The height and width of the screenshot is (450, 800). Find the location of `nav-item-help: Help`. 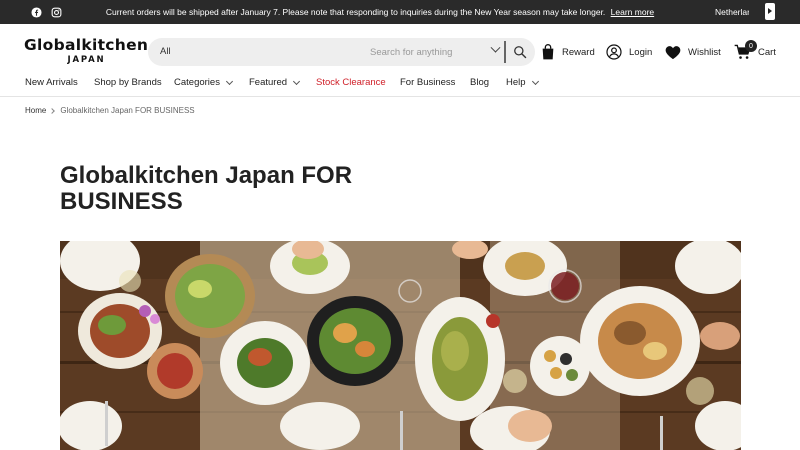

nav-item-help: Help is located at coordinates (522, 82).